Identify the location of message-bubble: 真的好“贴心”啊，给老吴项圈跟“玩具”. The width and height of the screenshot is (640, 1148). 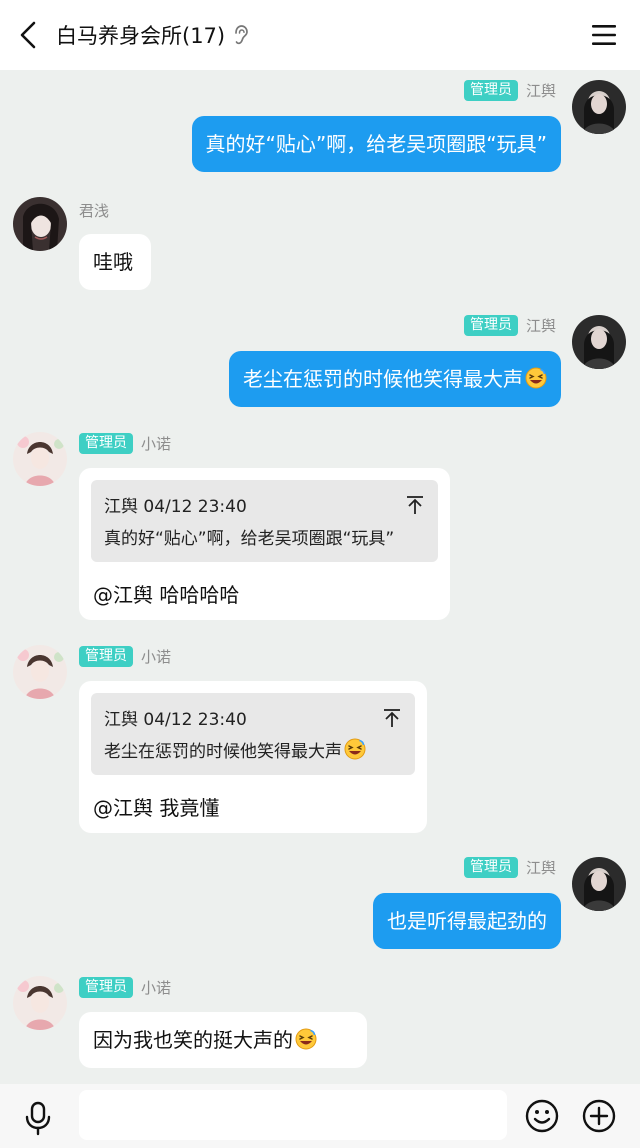
(376, 144).